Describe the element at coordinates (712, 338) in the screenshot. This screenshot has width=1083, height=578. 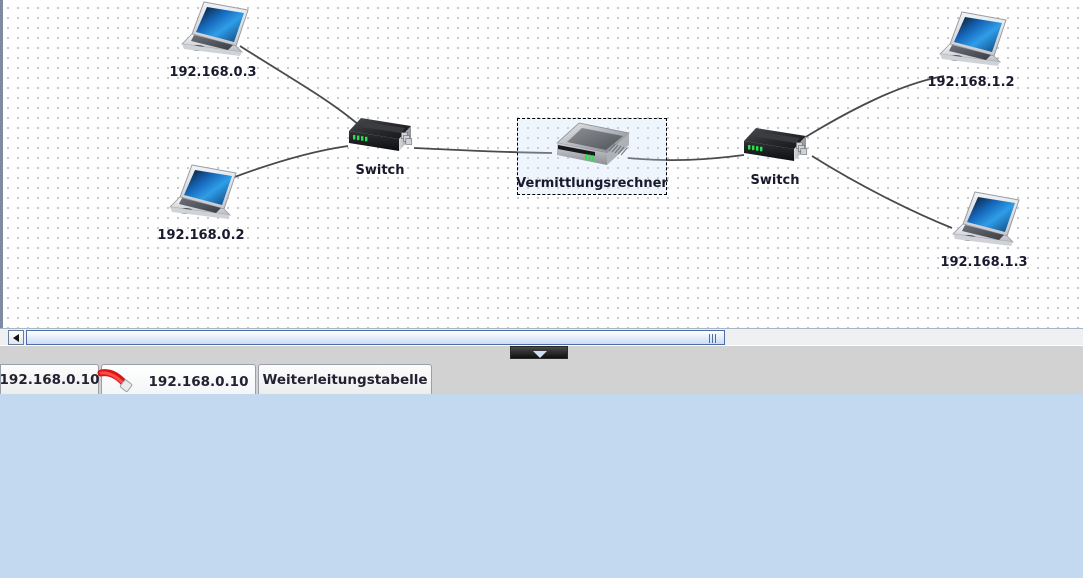
I see `grip-icon` at that location.